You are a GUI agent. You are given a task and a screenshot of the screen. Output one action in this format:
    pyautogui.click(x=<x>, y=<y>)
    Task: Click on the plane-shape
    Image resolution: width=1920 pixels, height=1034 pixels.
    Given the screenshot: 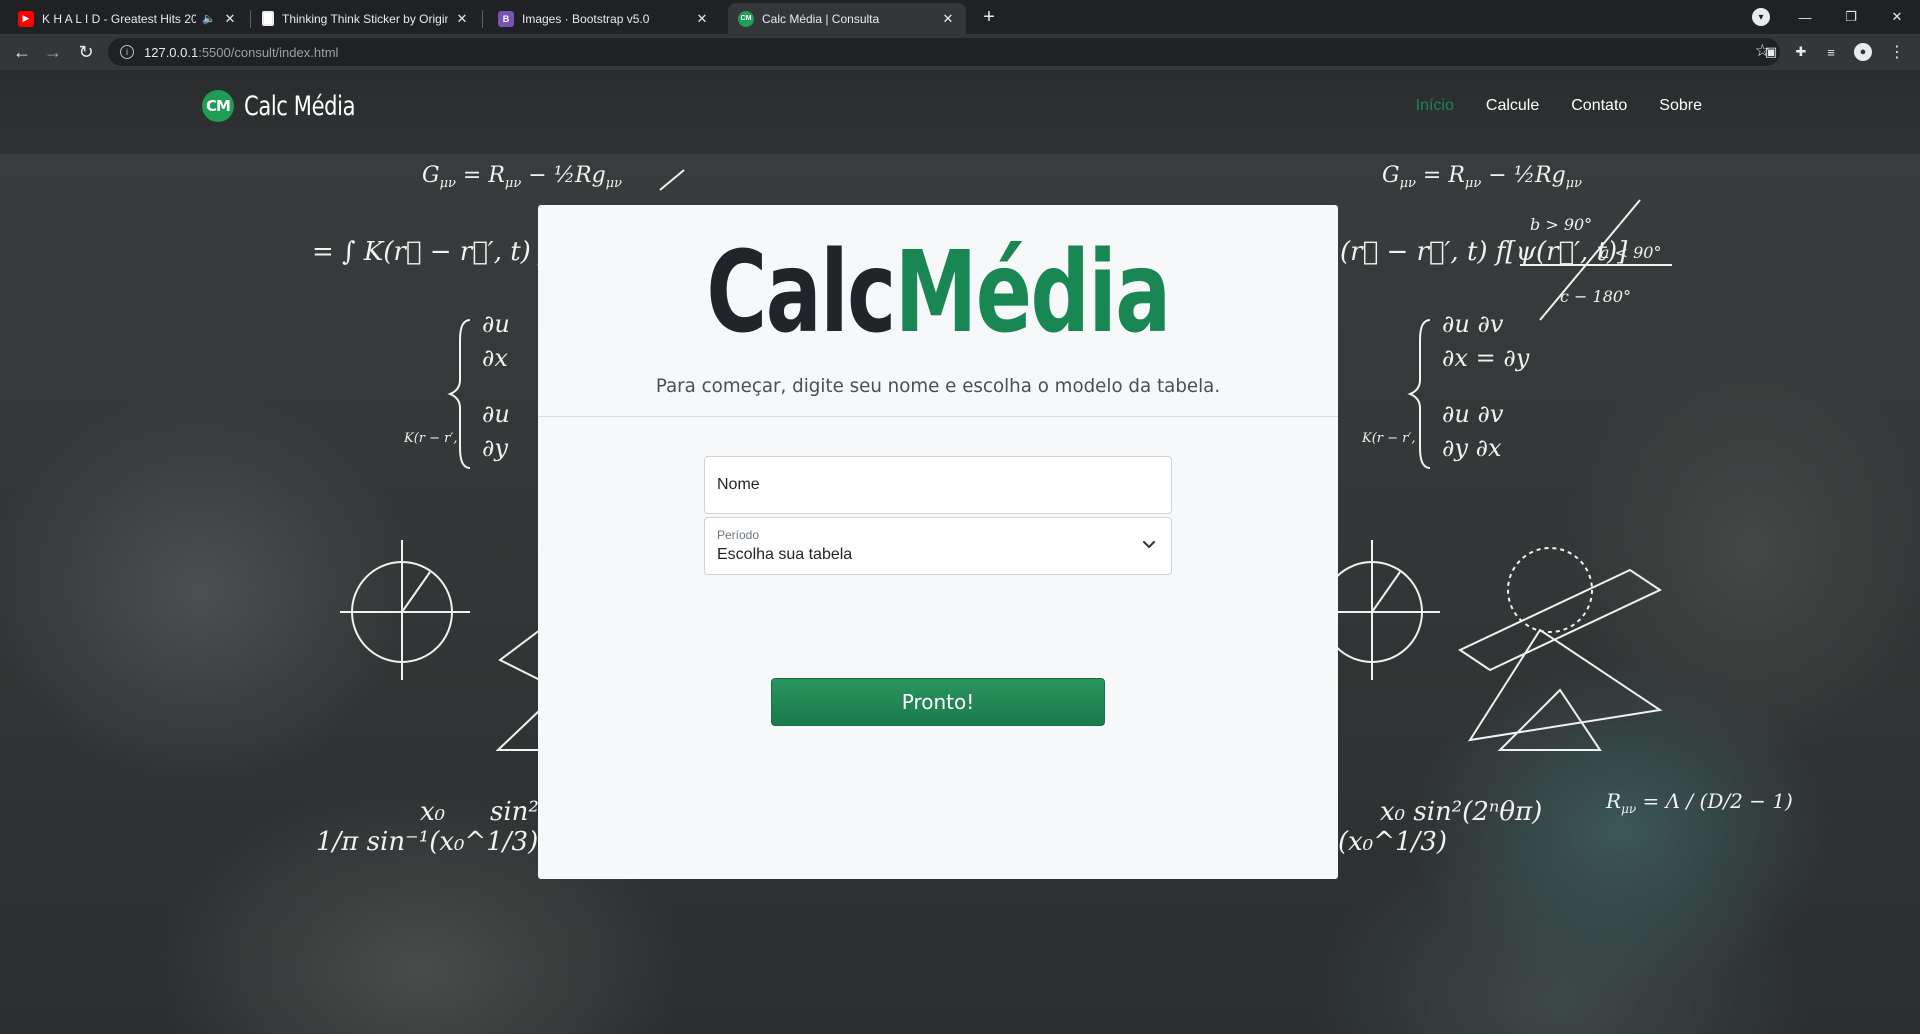 What is the action you would take?
    pyautogui.click(x=1560, y=620)
    